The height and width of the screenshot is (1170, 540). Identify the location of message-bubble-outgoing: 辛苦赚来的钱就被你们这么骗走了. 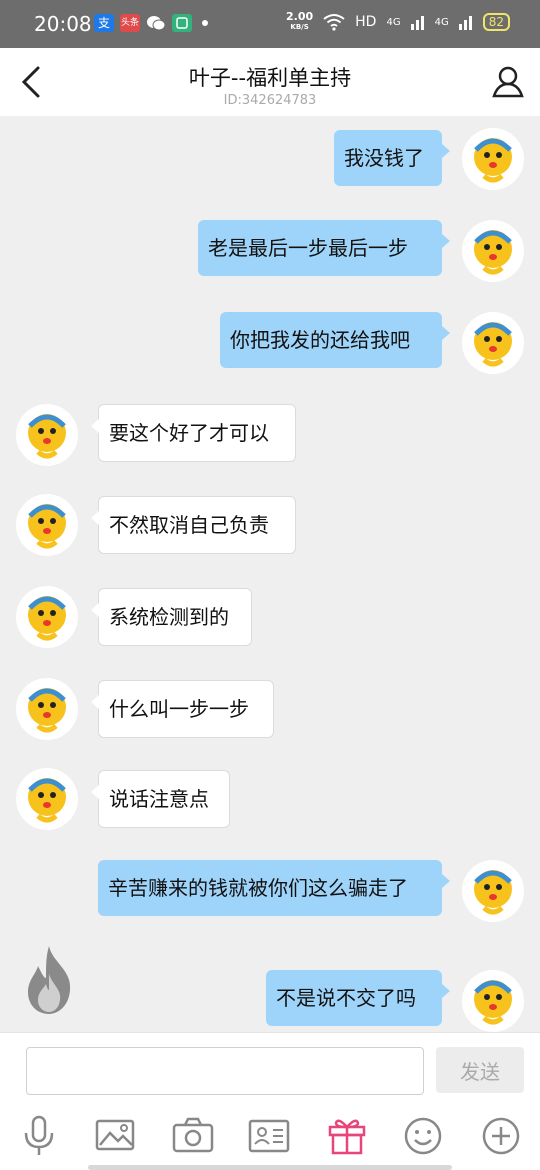
(274, 888).